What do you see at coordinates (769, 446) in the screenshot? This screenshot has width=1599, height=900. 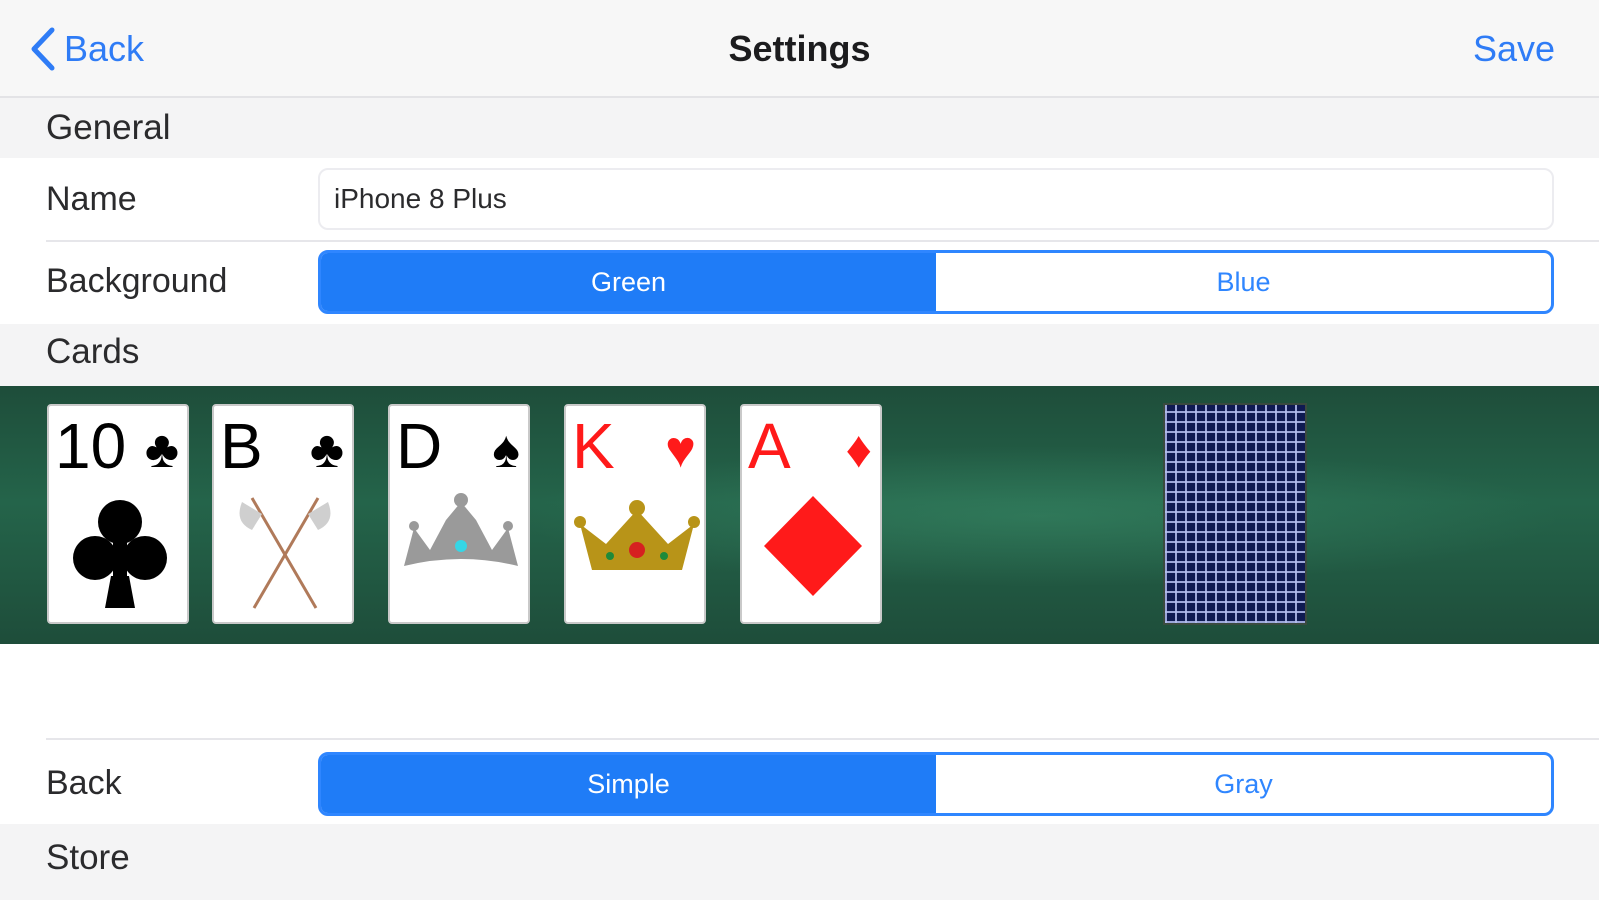 I see `card-rank: A` at bounding box center [769, 446].